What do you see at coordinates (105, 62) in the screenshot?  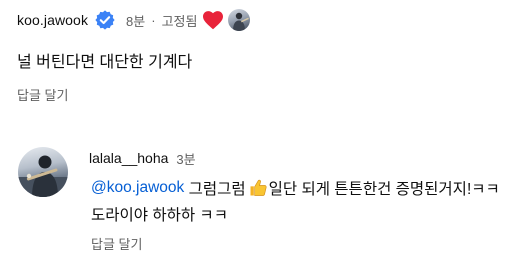 I see `comment-text: 널 버틴다면 대단한 기계다` at bounding box center [105, 62].